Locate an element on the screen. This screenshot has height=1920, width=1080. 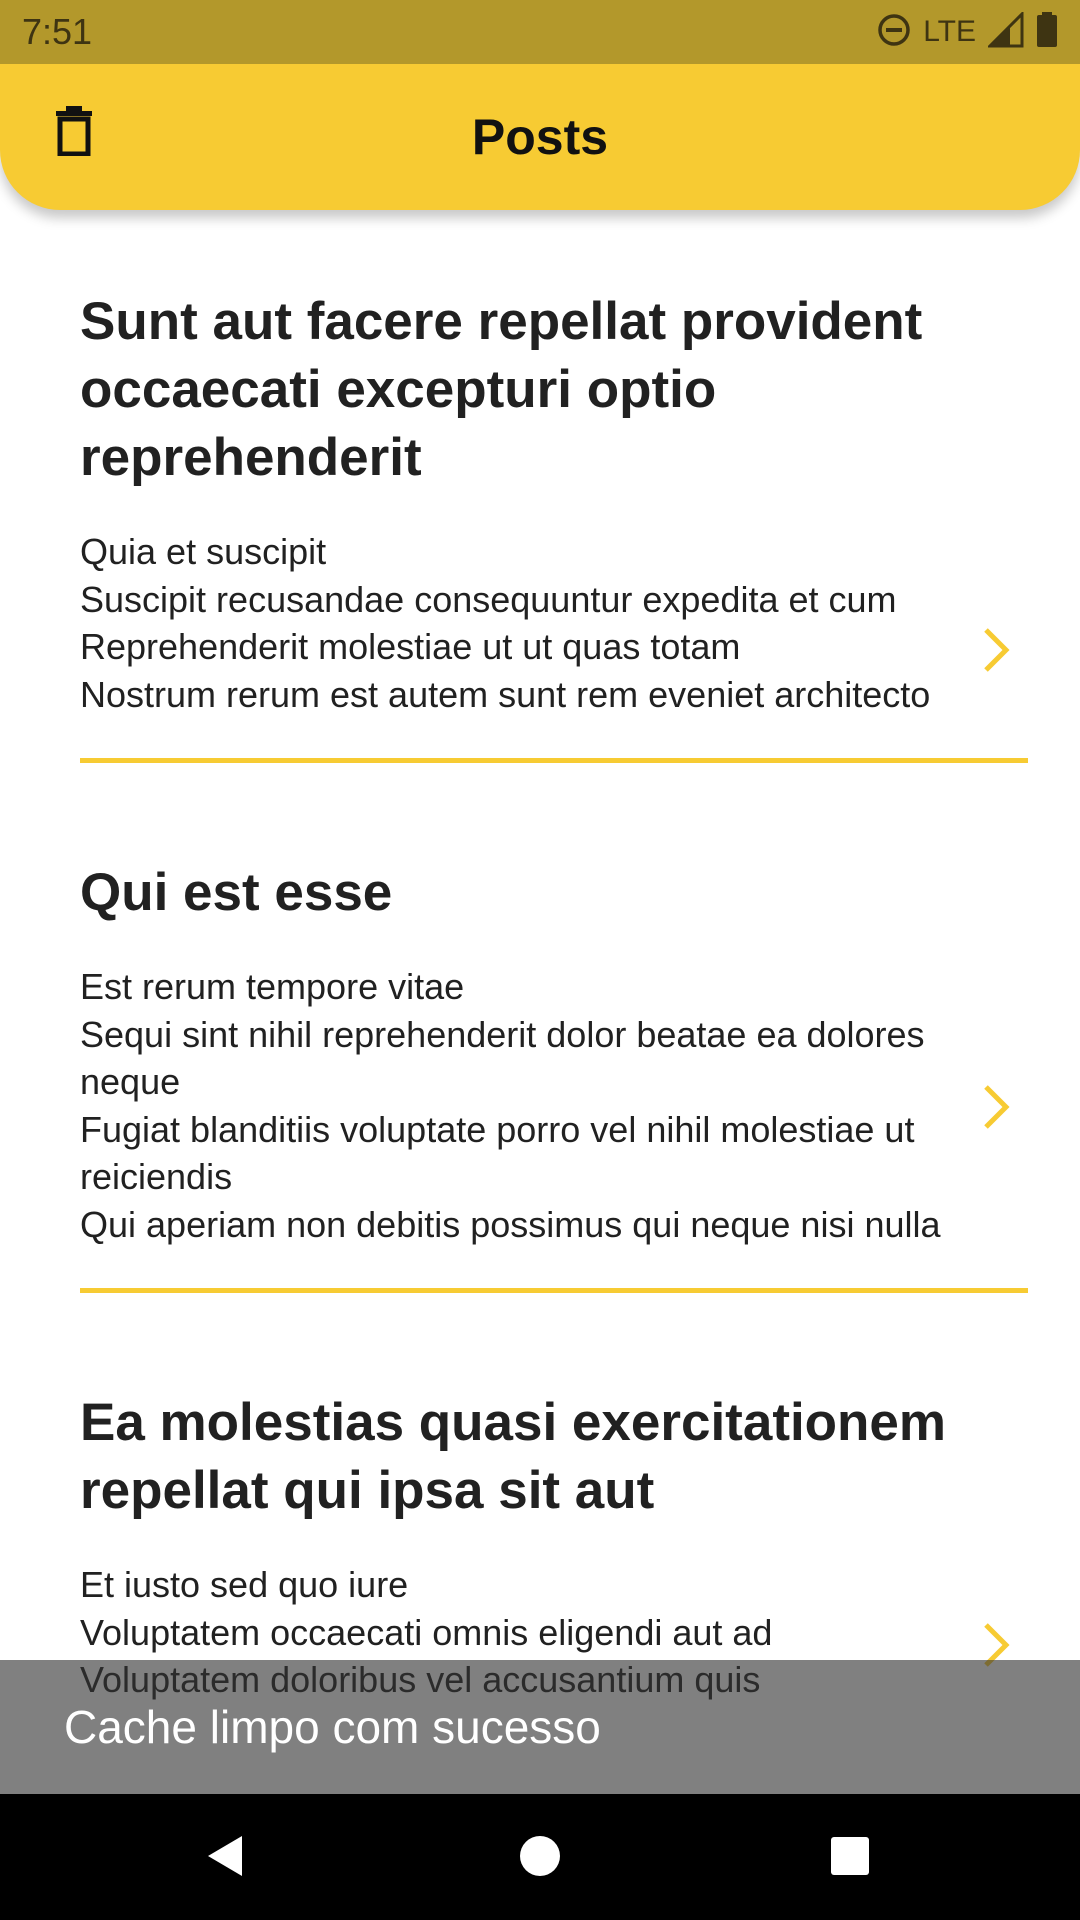
battery-icon is located at coordinates (1047, 32).